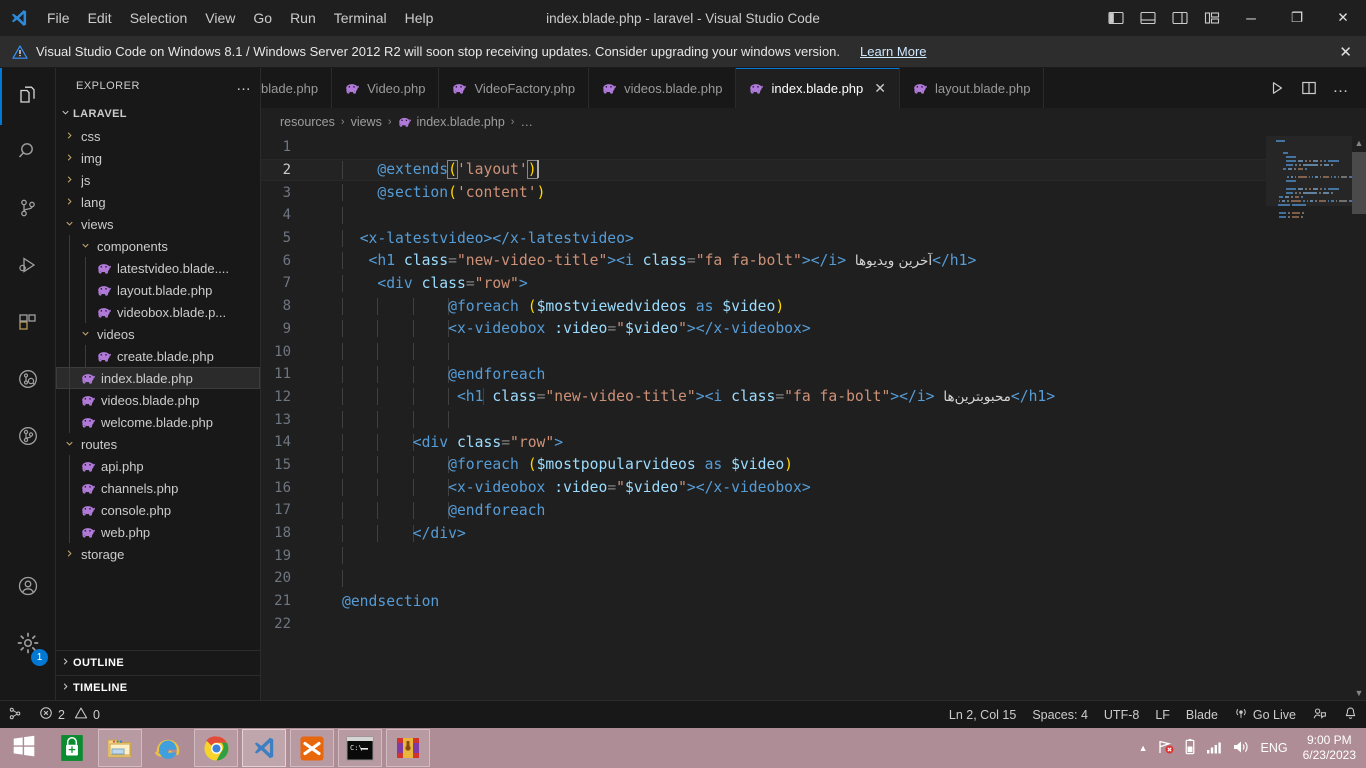 Image resolution: width=1366 pixels, height=768 pixels. Describe the element at coordinates (1212, 18) in the screenshot. I see `layout-grid-icon` at that location.